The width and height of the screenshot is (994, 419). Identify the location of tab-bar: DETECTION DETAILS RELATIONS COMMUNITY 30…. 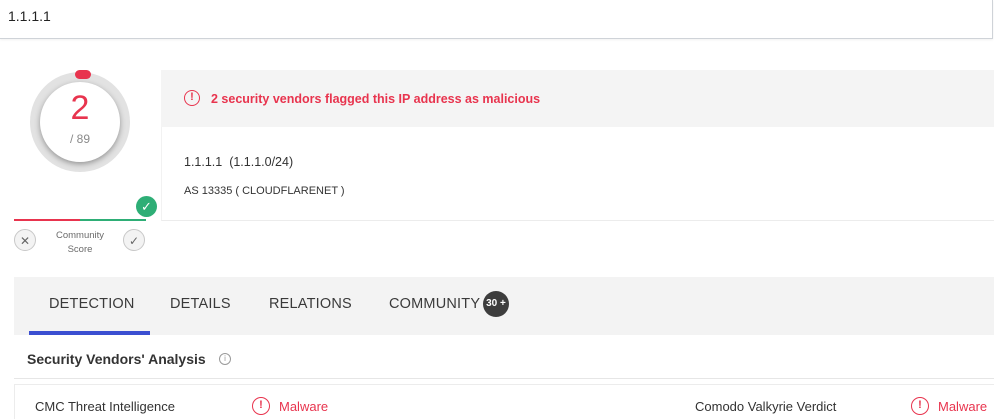
(504, 306).